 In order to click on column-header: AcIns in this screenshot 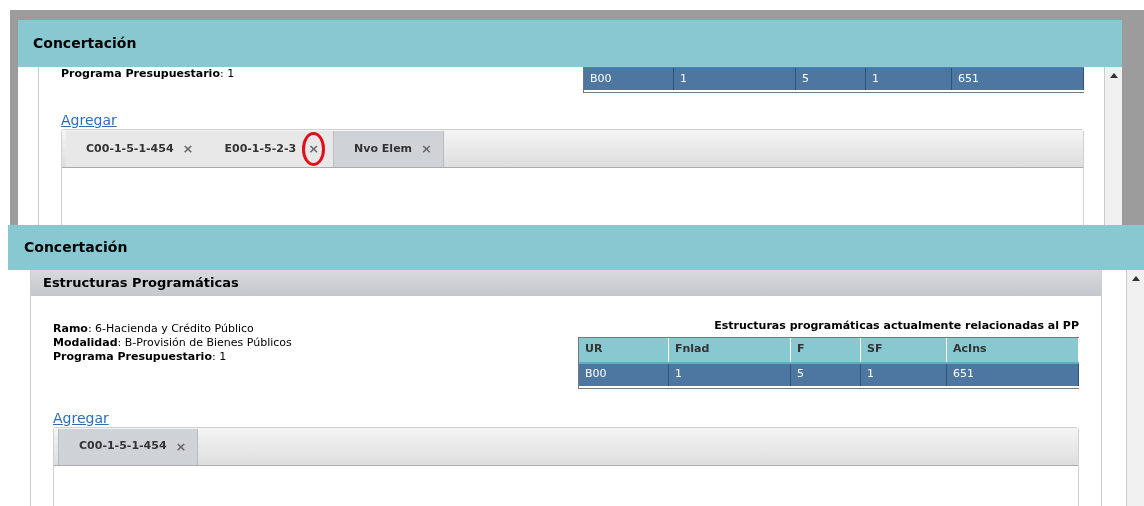, I will do `click(1013, 349)`.